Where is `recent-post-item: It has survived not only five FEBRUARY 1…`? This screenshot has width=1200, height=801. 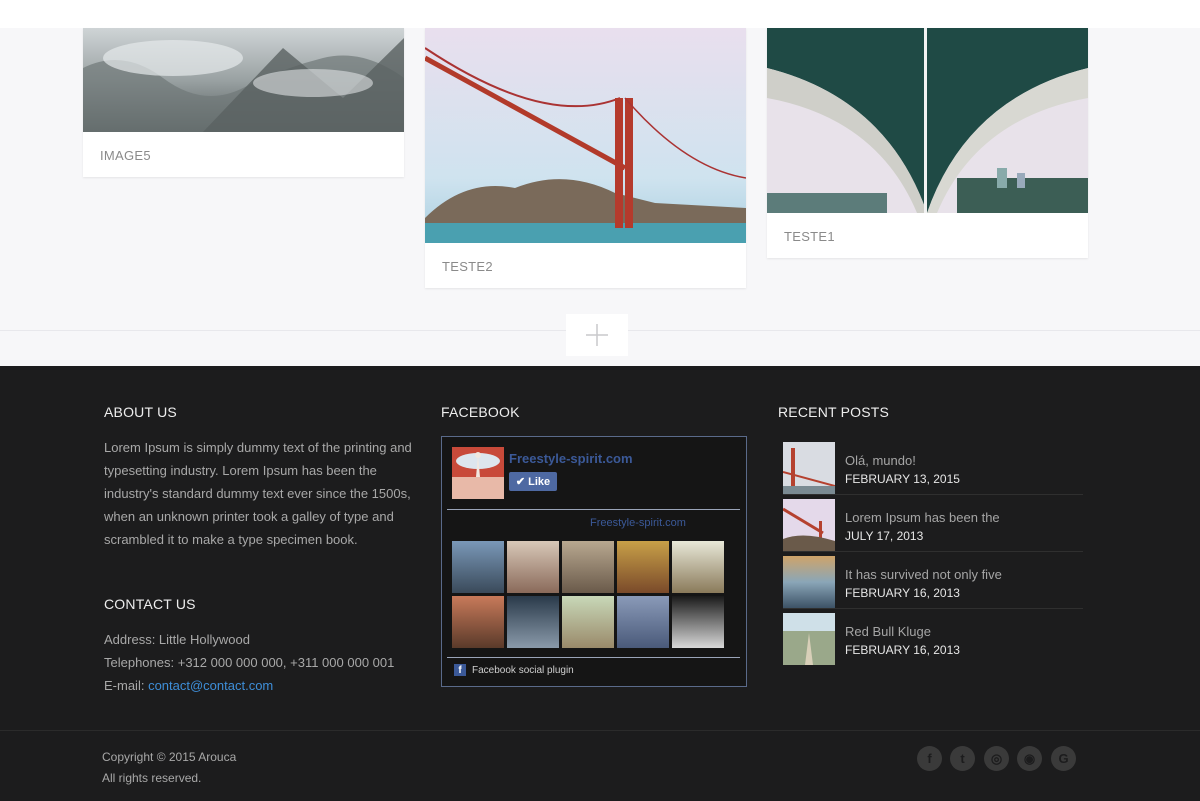 recent-post-item: It has survived not only five FEBRUARY 1… is located at coordinates (933, 583).